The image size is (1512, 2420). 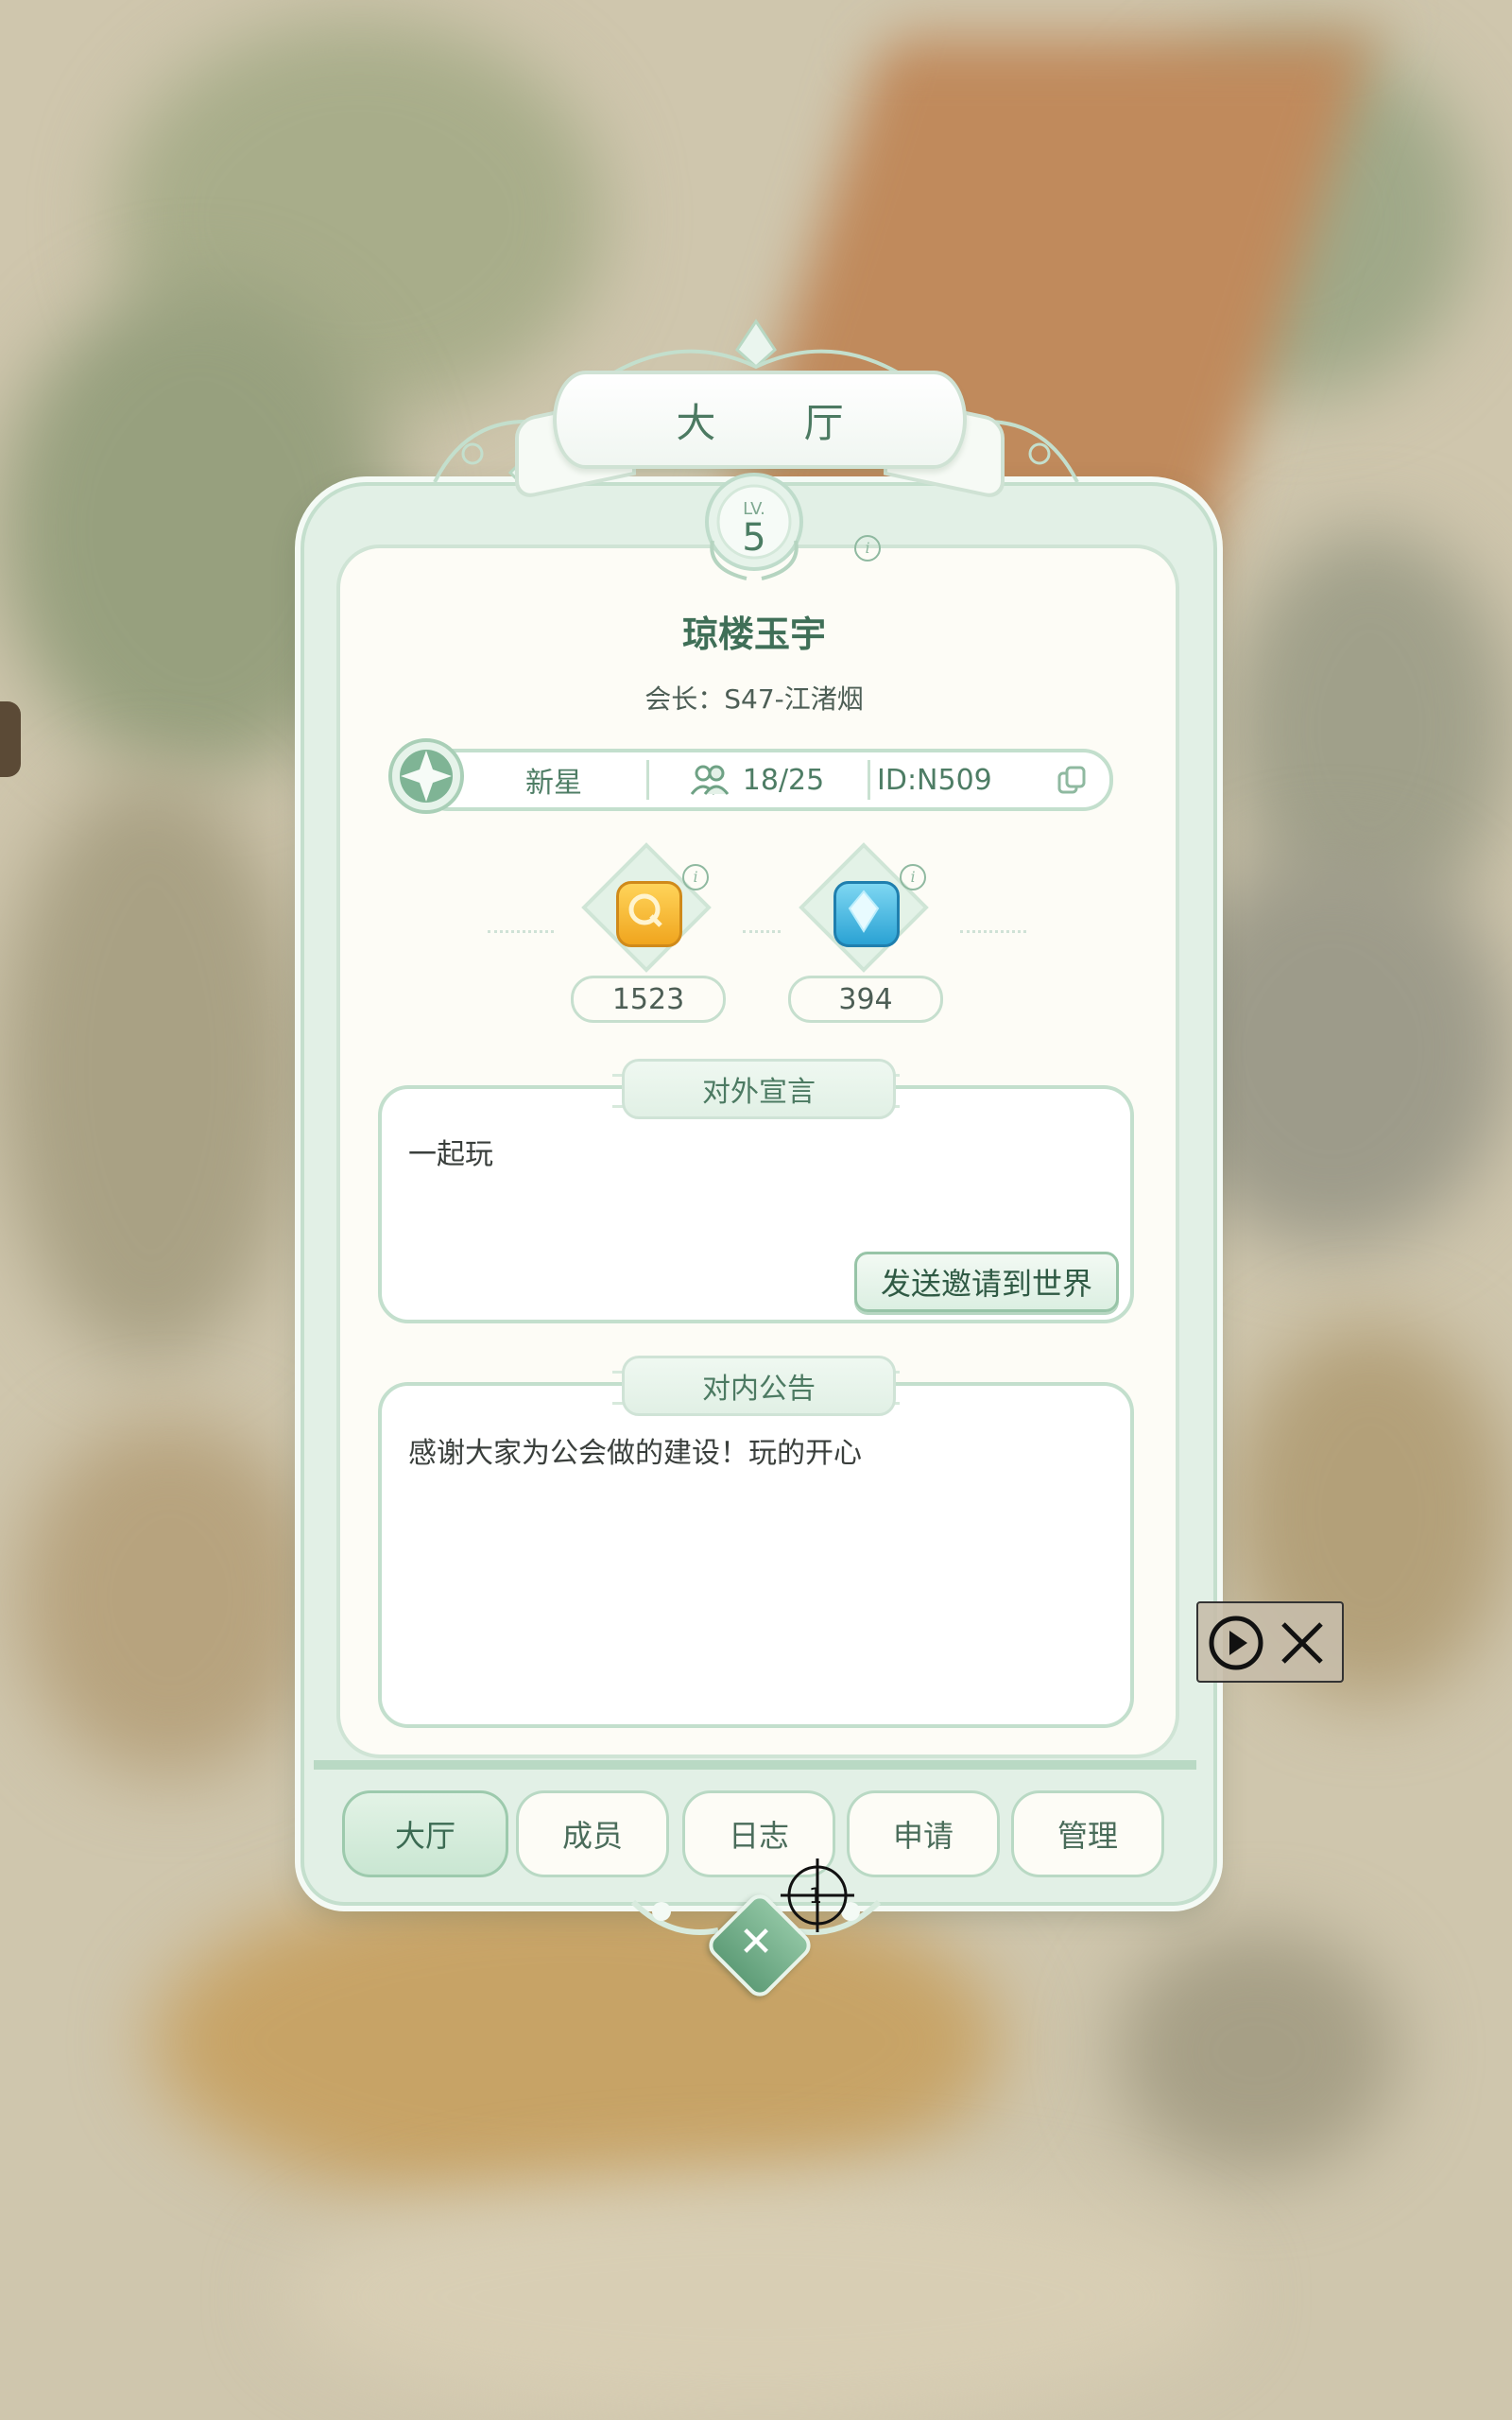 What do you see at coordinates (695, 877) in the screenshot?
I see `gold-info-icon: i` at bounding box center [695, 877].